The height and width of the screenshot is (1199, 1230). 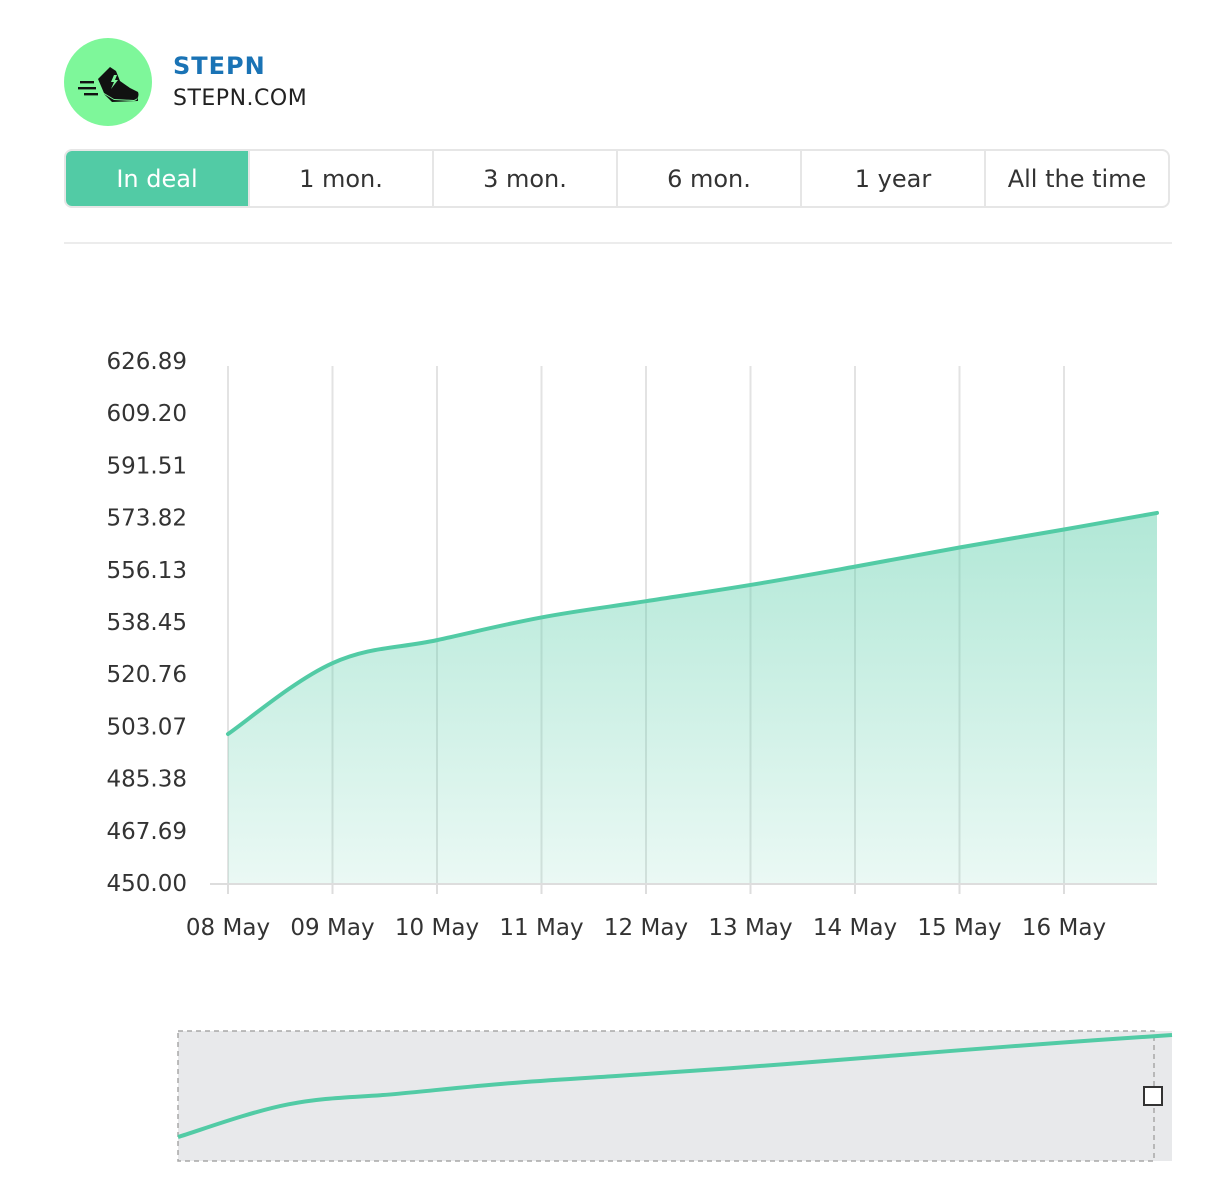 What do you see at coordinates (147, 727) in the screenshot?
I see `y-tick-label: 503.07` at bounding box center [147, 727].